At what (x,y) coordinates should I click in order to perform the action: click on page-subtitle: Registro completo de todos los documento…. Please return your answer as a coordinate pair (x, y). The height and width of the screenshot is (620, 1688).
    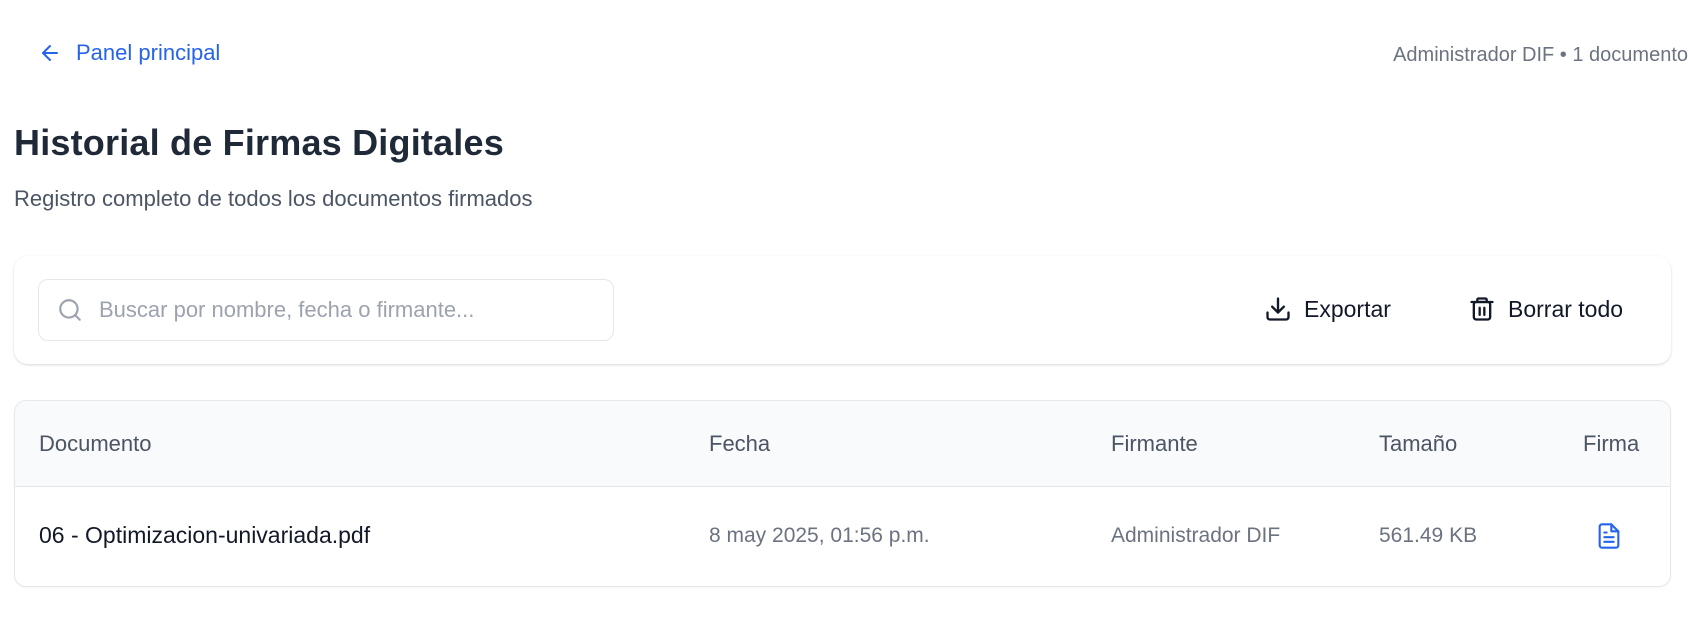
    Looking at the image, I should click on (273, 198).